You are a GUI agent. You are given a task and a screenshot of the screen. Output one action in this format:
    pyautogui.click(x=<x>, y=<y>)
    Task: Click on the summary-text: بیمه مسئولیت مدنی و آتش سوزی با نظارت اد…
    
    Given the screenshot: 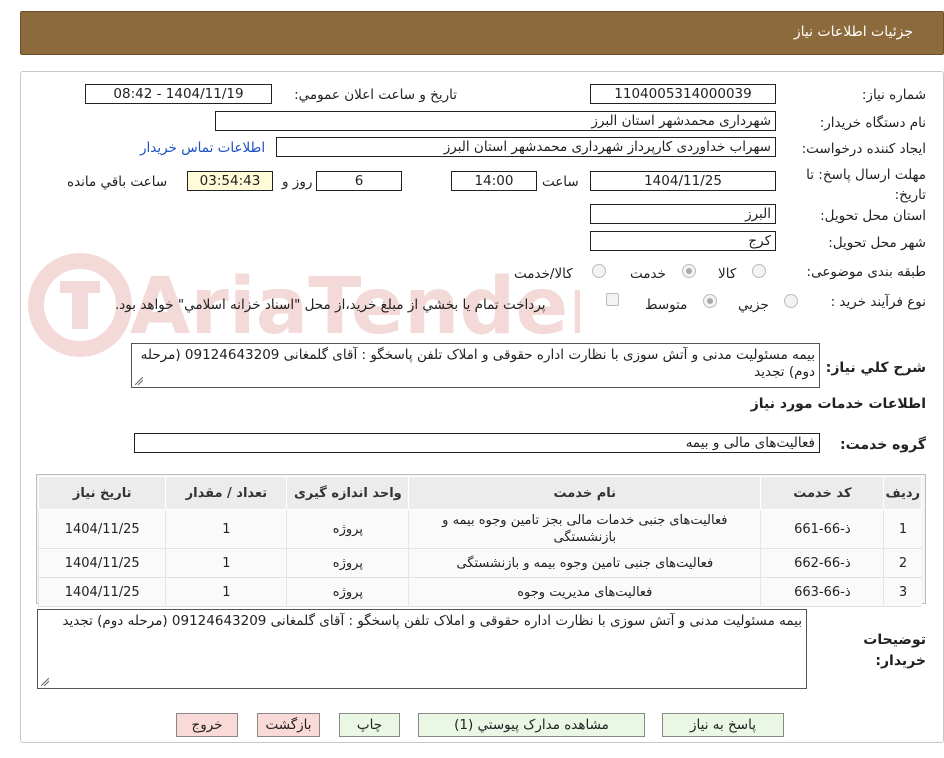 What is the action you would take?
    pyautogui.click(x=477, y=363)
    